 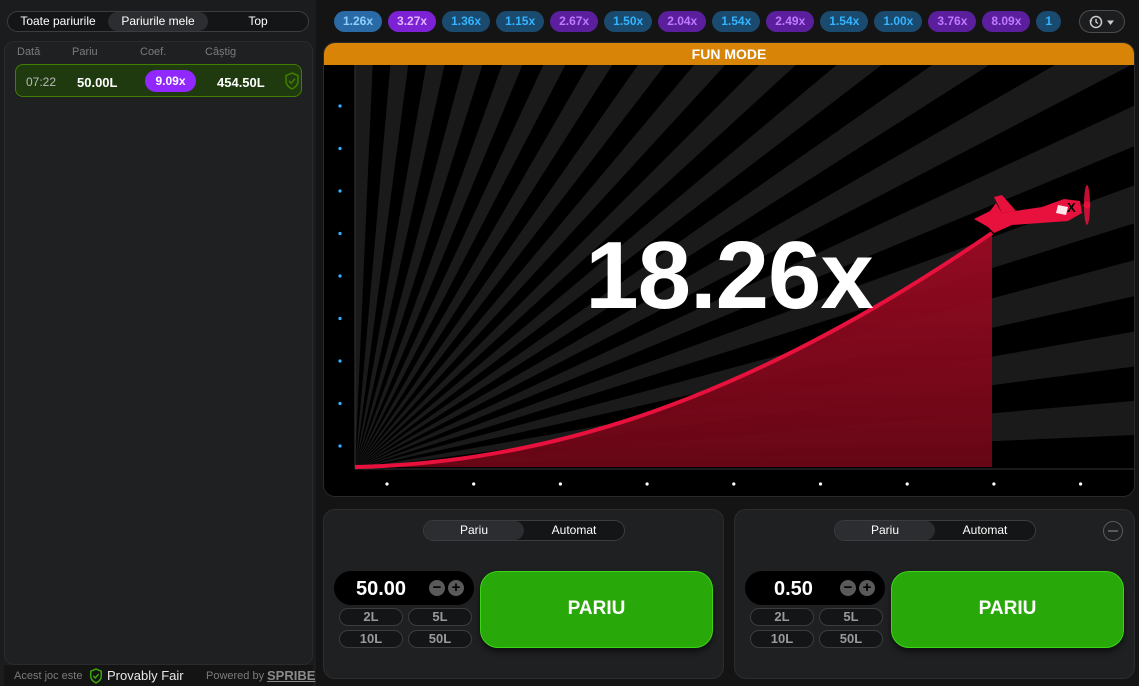 What do you see at coordinates (628, 21) in the screenshot?
I see `history-multiplier-badge: 1.50x` at bounding box center [628, 21].